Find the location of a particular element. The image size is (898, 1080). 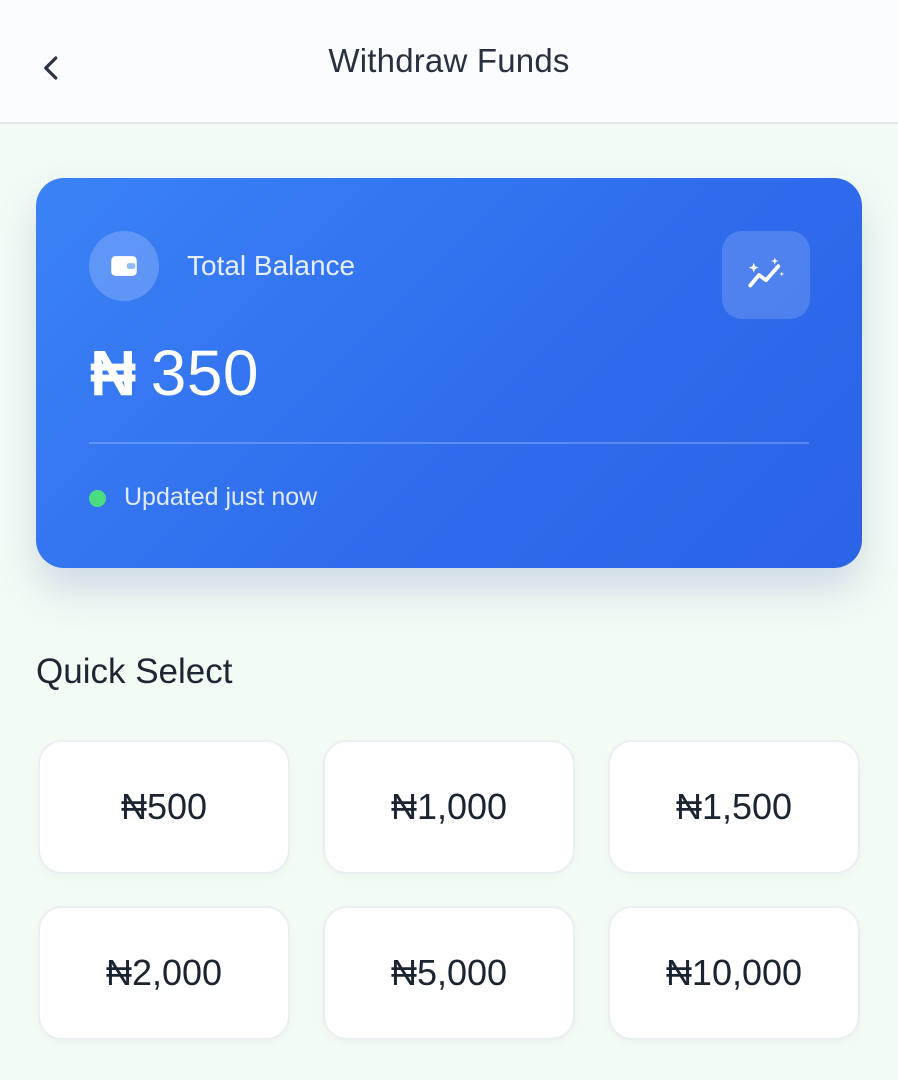

amount-option-1500: ₦1,500 is located at coordinates (734, 807).